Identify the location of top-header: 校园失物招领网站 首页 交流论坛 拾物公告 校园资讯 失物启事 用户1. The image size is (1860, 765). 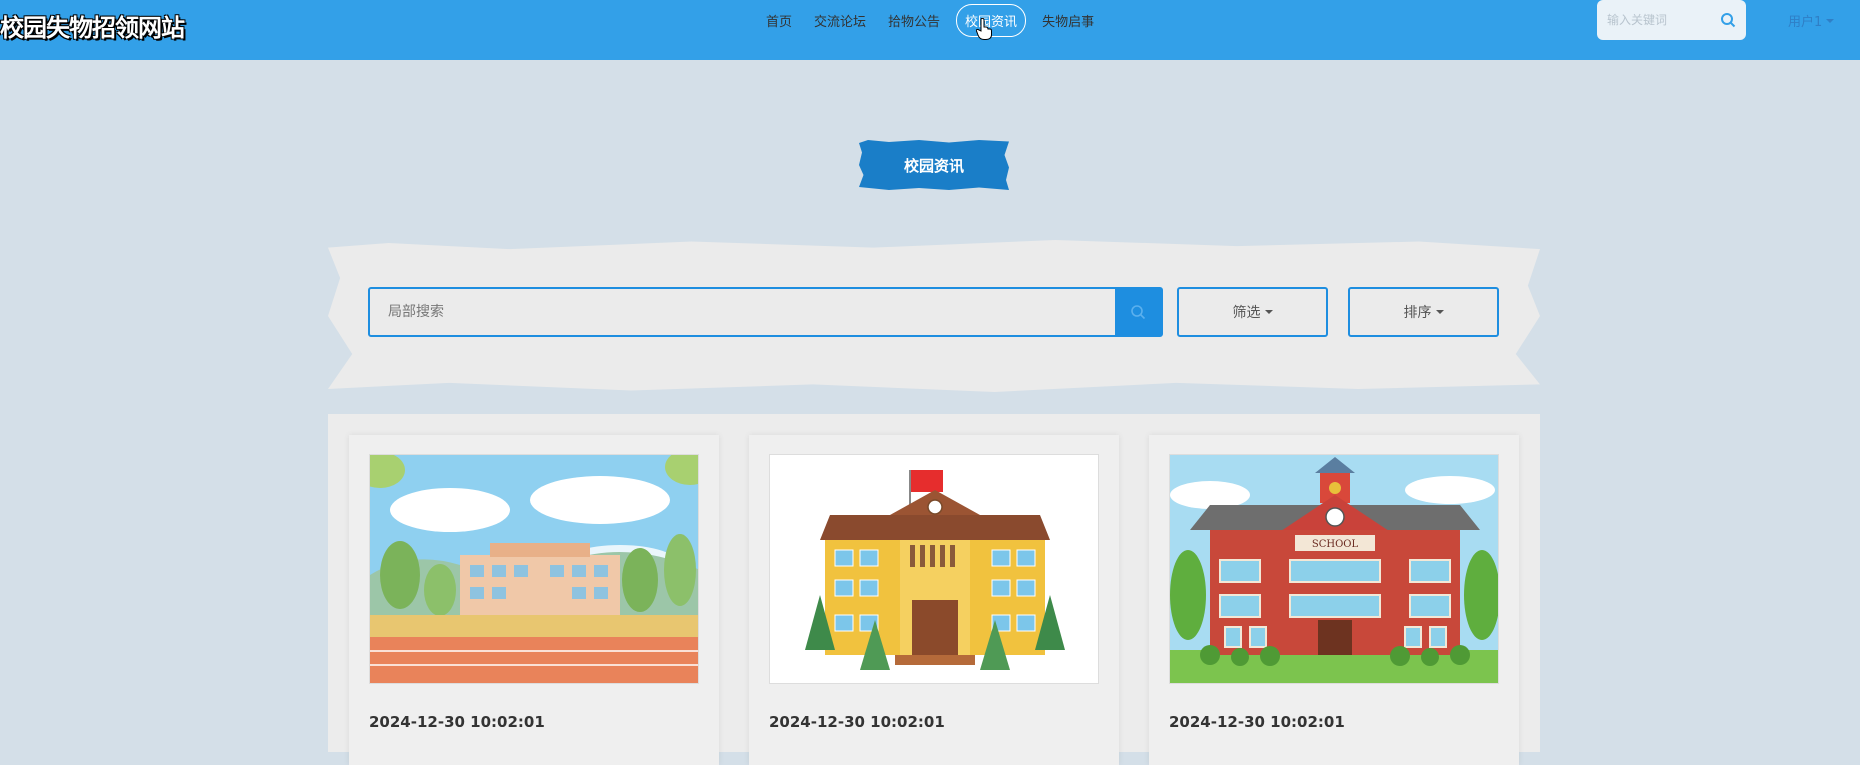
(930, 30).